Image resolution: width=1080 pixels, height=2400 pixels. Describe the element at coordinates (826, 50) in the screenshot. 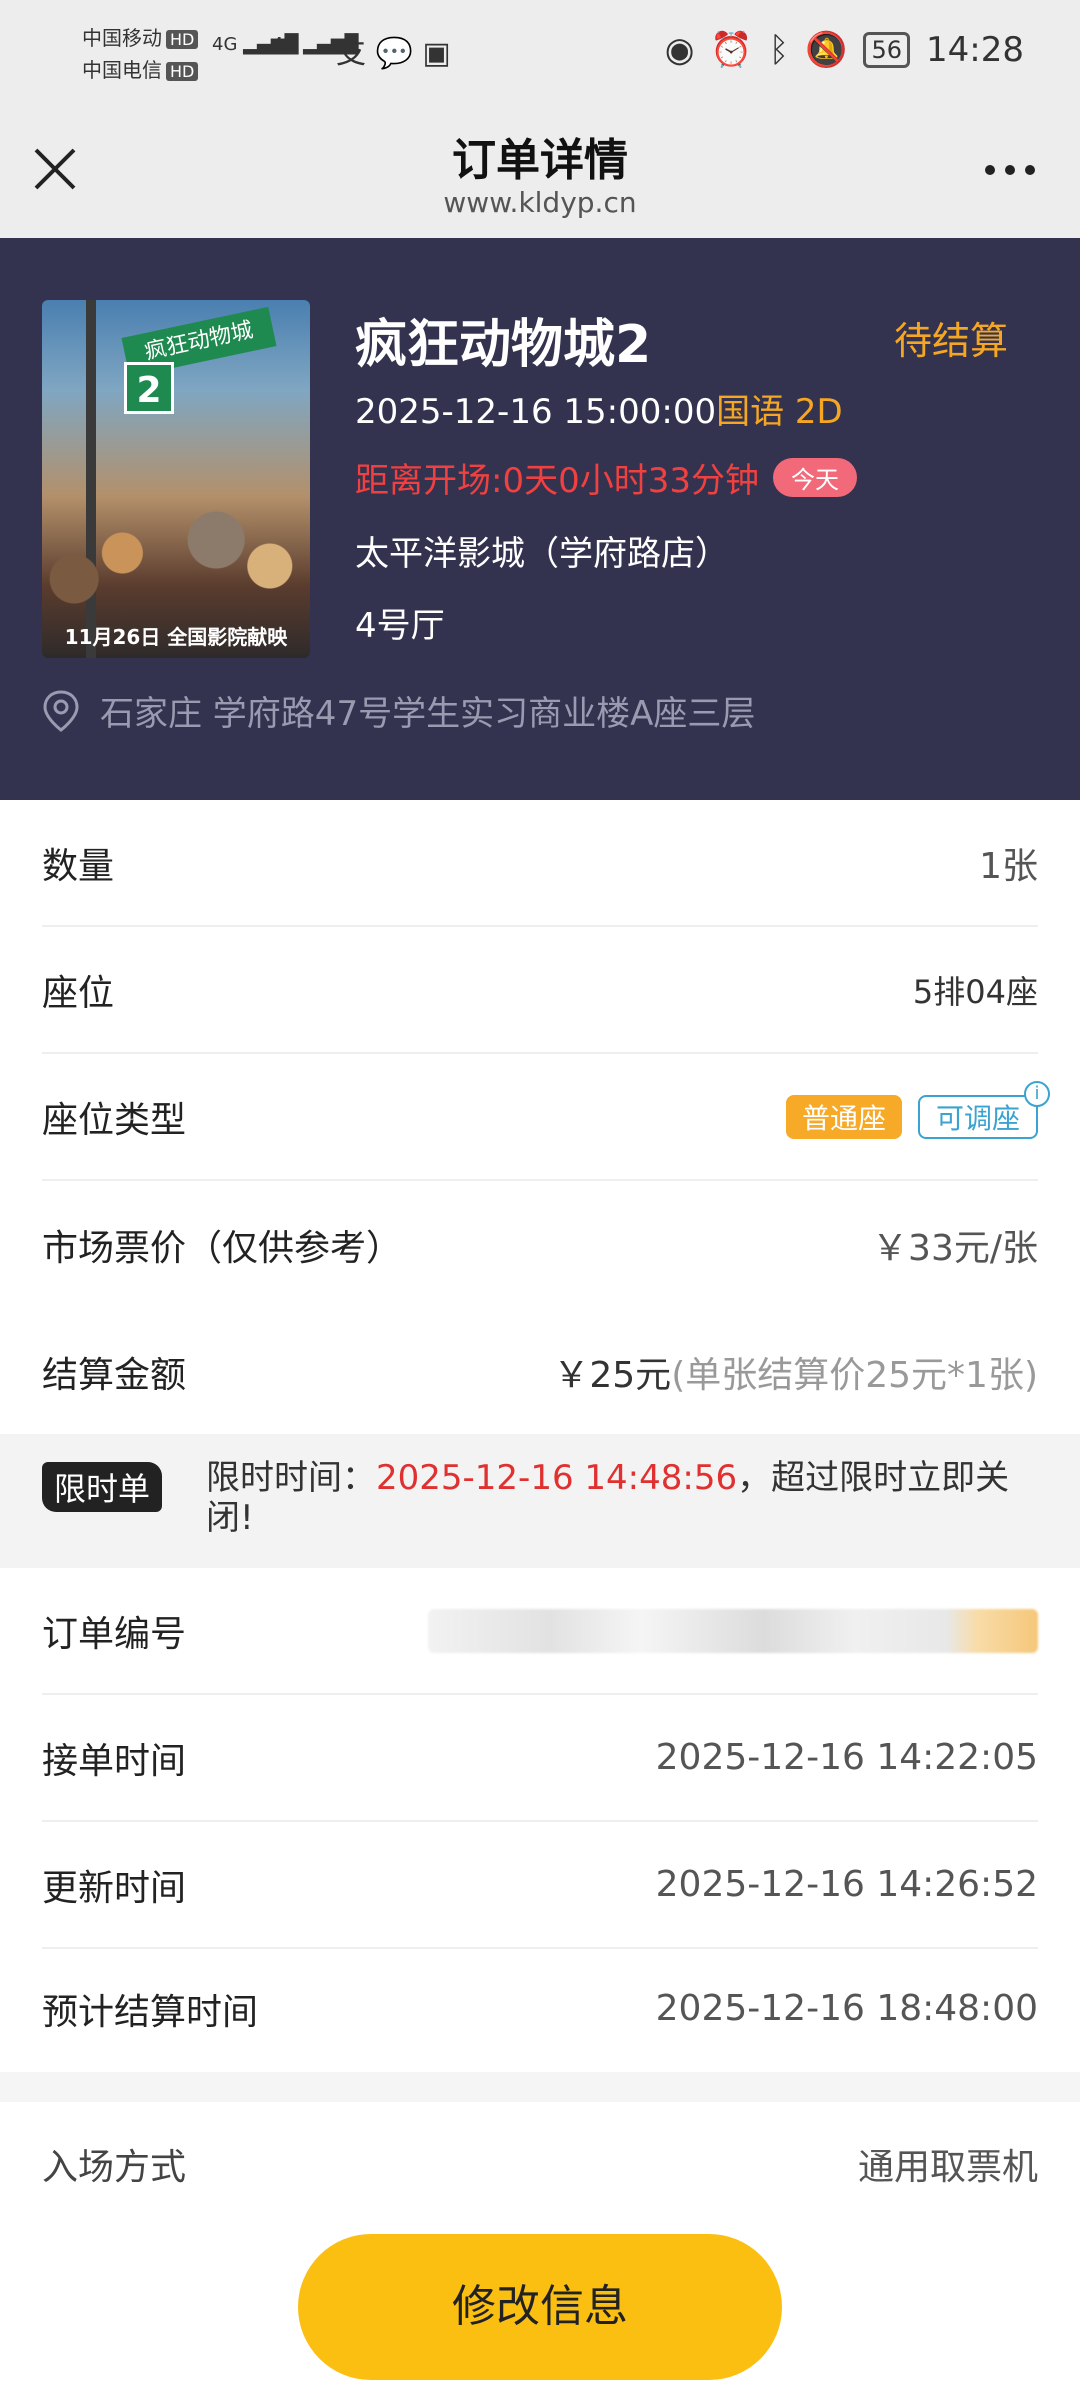

I see `mute-icon: 🔕` at that location.